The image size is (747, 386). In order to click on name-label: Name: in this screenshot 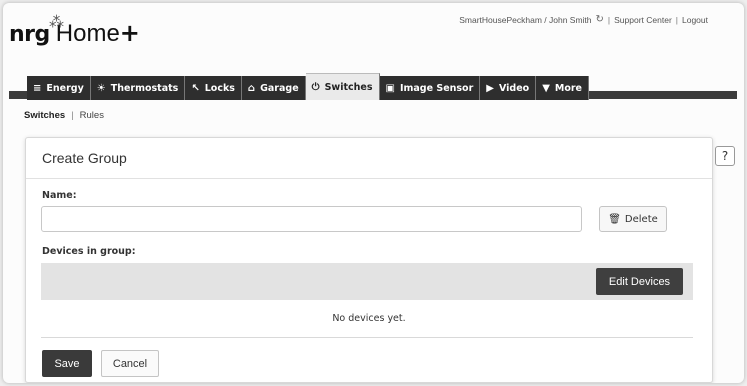, I will do `click(59, 195)`.